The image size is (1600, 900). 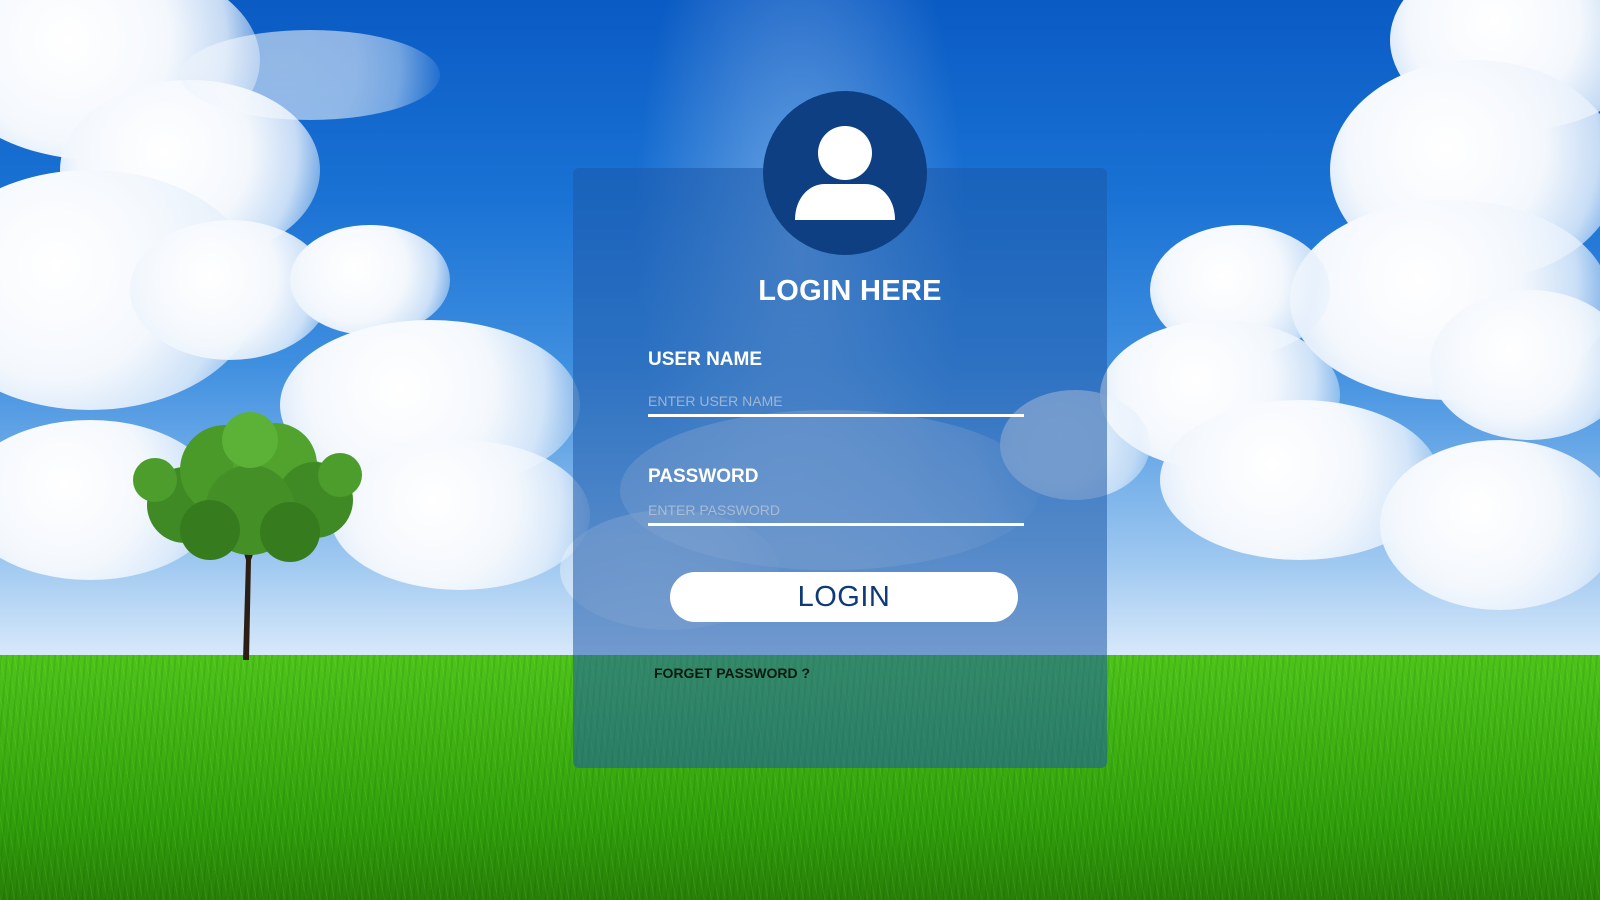 I want to click on username-input, so click(x=836, y=402).